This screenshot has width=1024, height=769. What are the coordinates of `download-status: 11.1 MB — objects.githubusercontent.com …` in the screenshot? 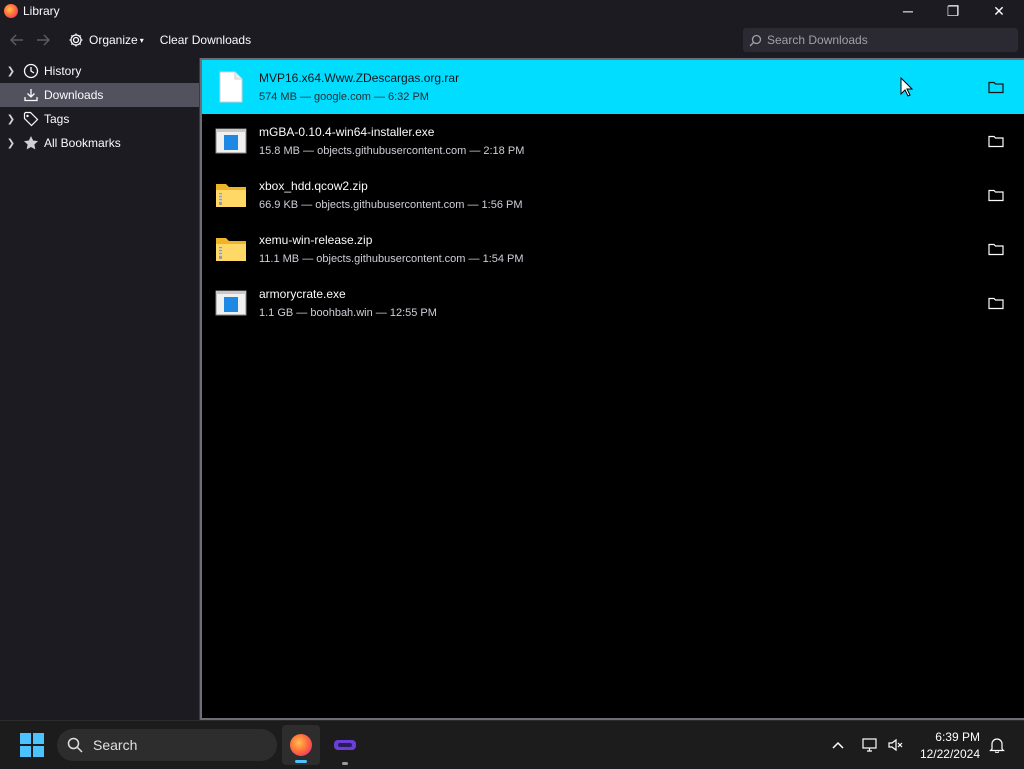 It's located at (391, 258).